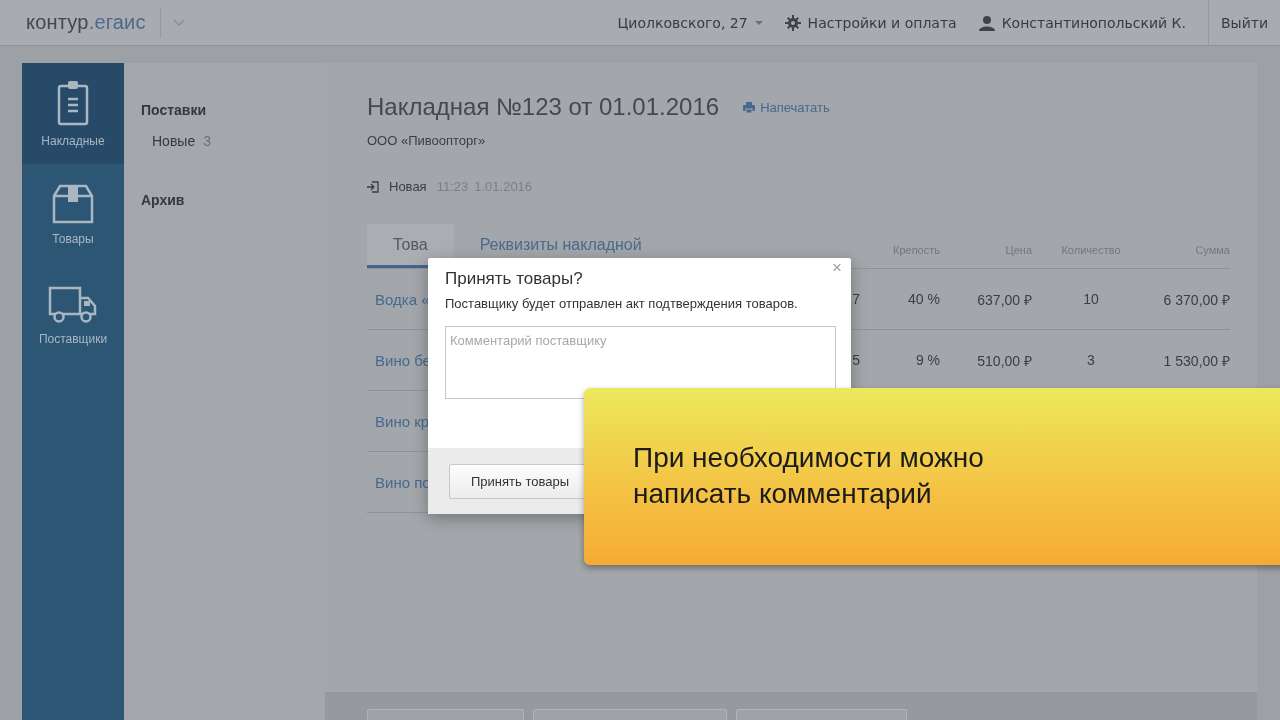 The height and width of the screenshot is (720, 1280). What do you see at coordinates (73, 102) in the screenshot?
I see `clipboard-icon` at bounding box center [73, 102].